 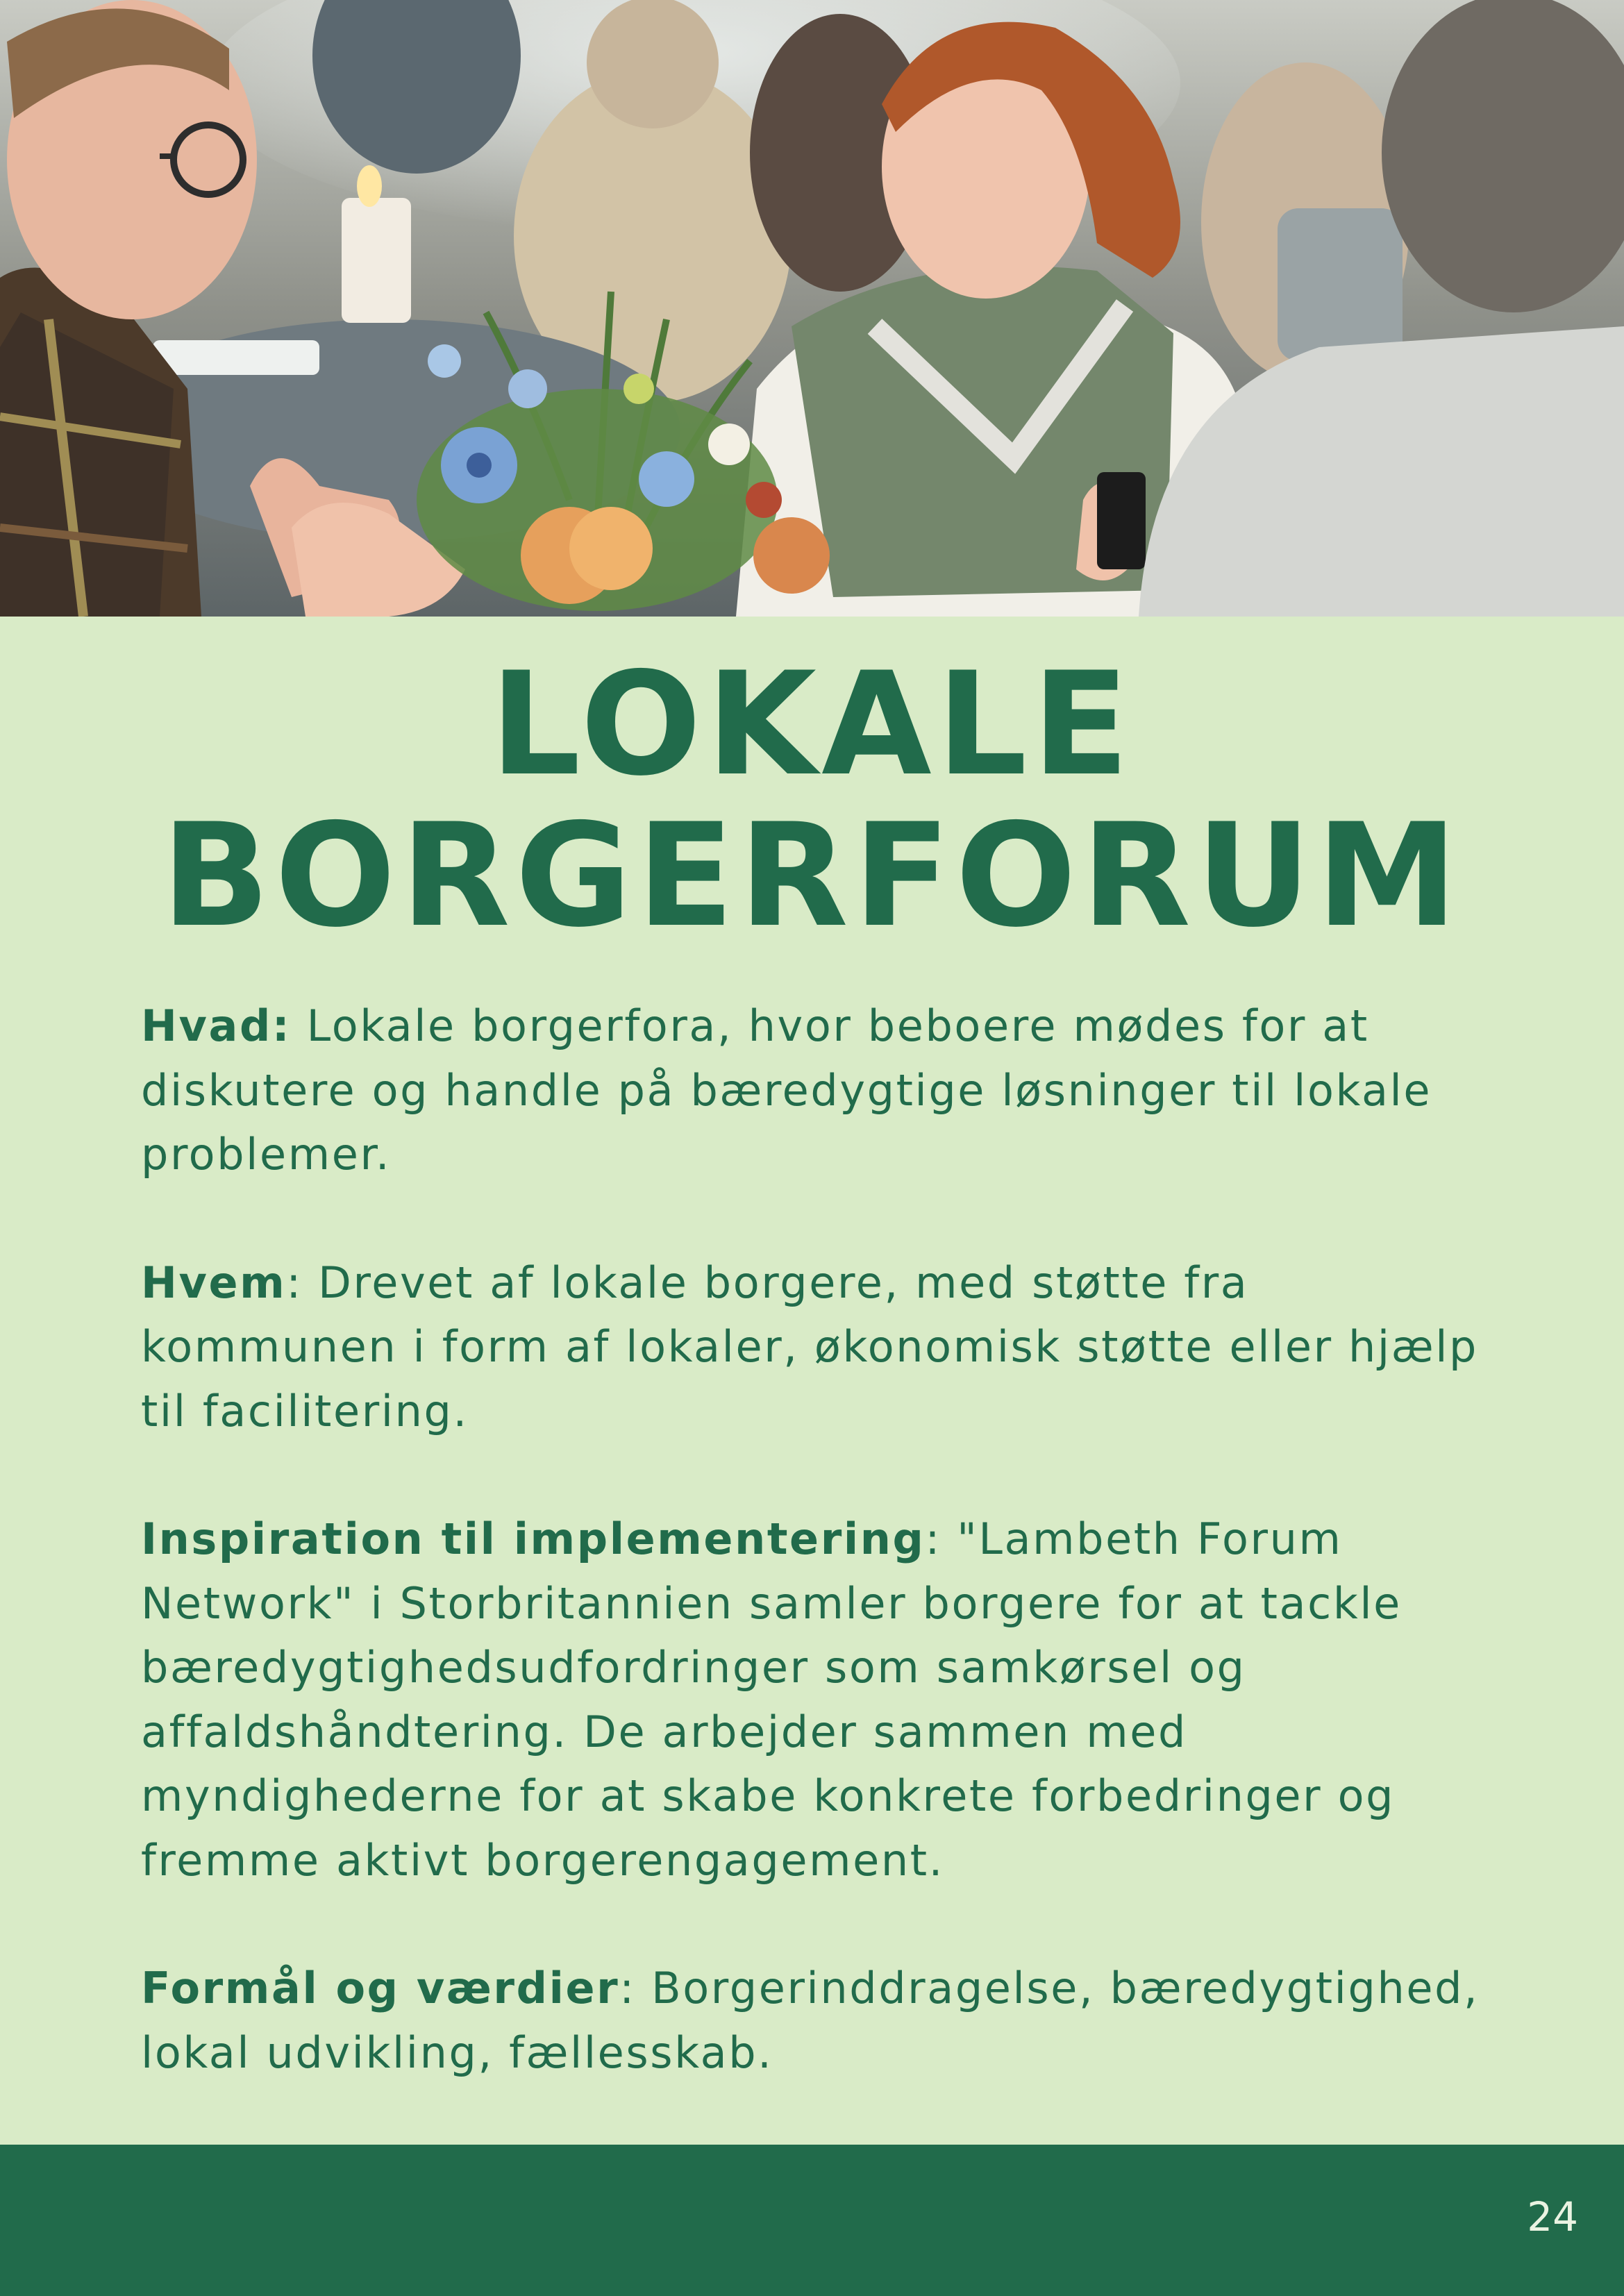 I want to click on section-label: Inspiration til implementering, so click(x=534, y=1539).